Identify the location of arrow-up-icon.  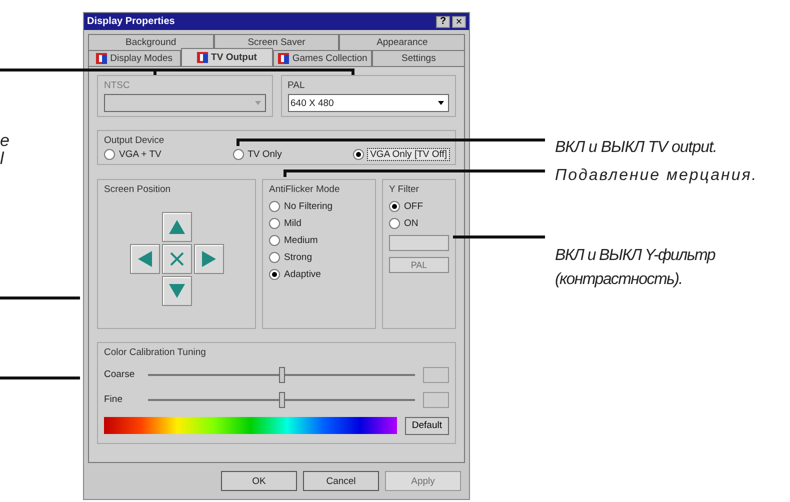
(177, 227).